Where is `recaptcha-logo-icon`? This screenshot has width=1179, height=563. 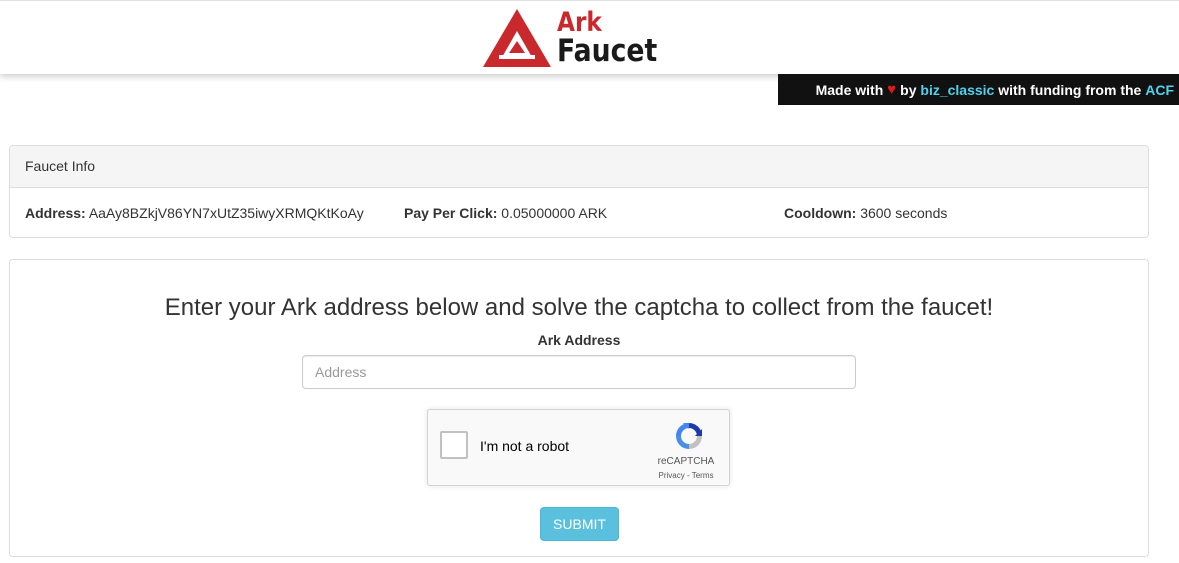 recaptcha-logo-icon is located at coordinates (689, 436).